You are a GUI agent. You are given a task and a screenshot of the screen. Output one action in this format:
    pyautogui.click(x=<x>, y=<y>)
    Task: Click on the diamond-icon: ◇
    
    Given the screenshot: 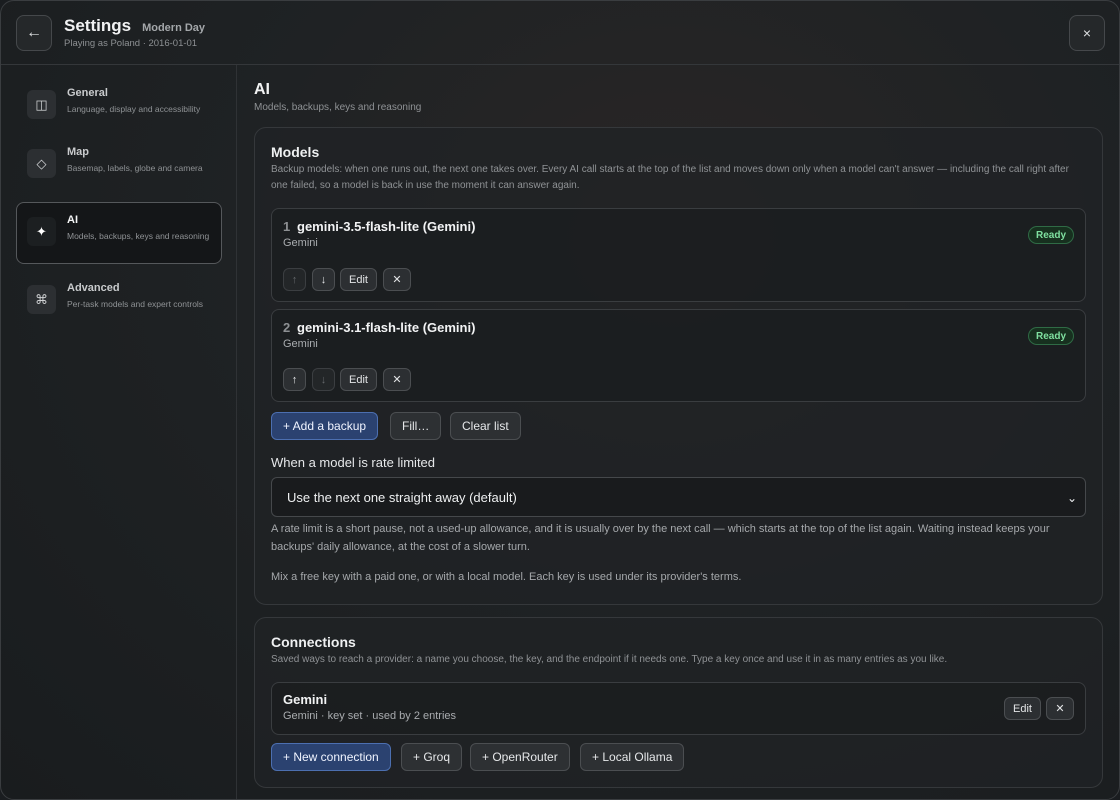 What is the action you would take?
    pyautogui.click(x=41, y=163)
    